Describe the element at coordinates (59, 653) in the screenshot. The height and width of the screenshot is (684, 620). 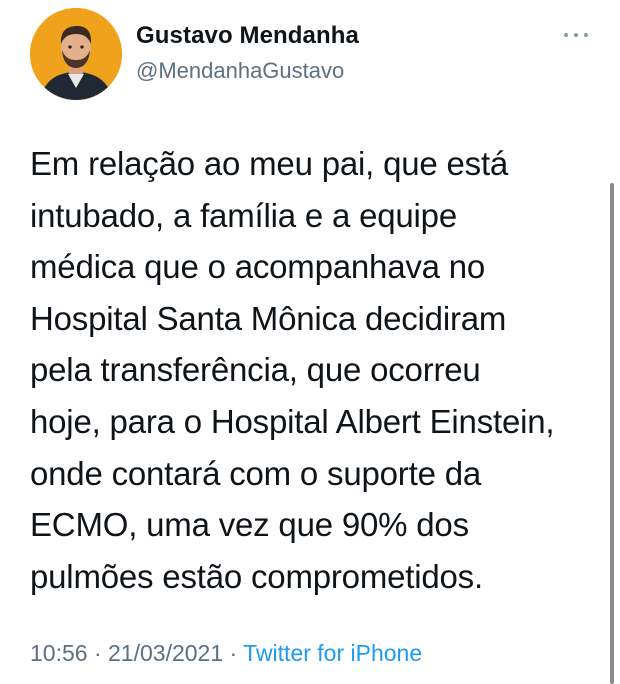
I see `tweet-time: 10:56` at that location.